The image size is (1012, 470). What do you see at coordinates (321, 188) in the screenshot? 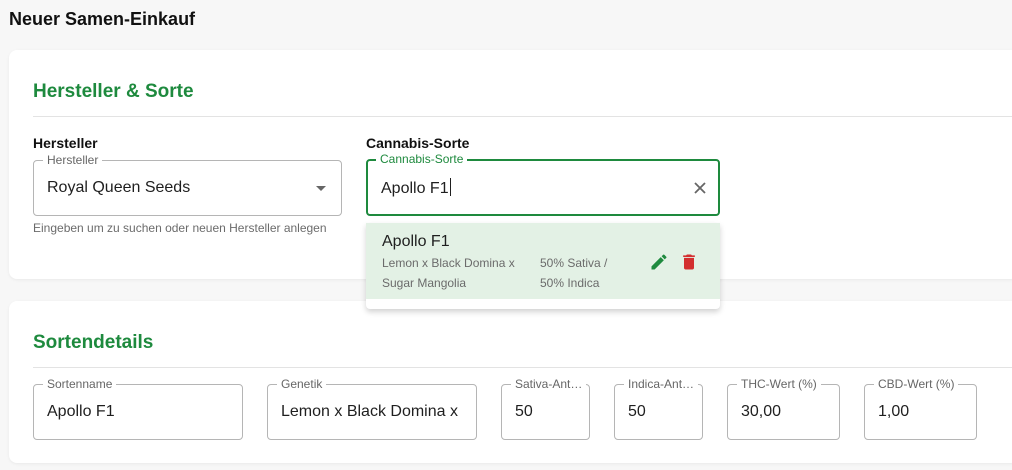
I see `chevron-down-icon` at bounding box center [321, 188].